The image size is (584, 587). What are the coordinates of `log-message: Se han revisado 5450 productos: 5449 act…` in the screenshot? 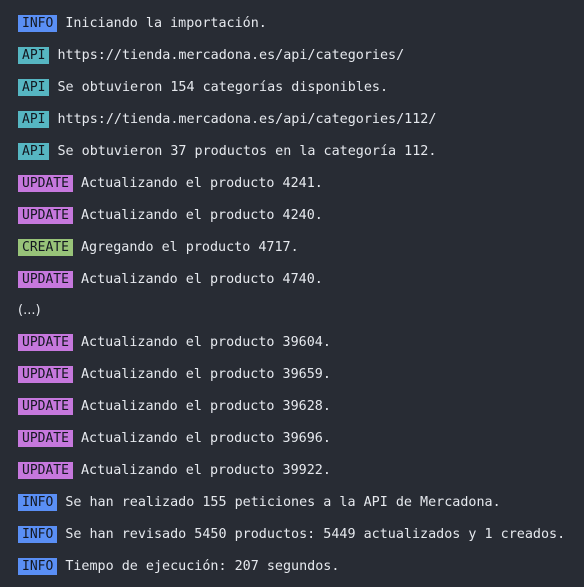 It's located at (315, 534).